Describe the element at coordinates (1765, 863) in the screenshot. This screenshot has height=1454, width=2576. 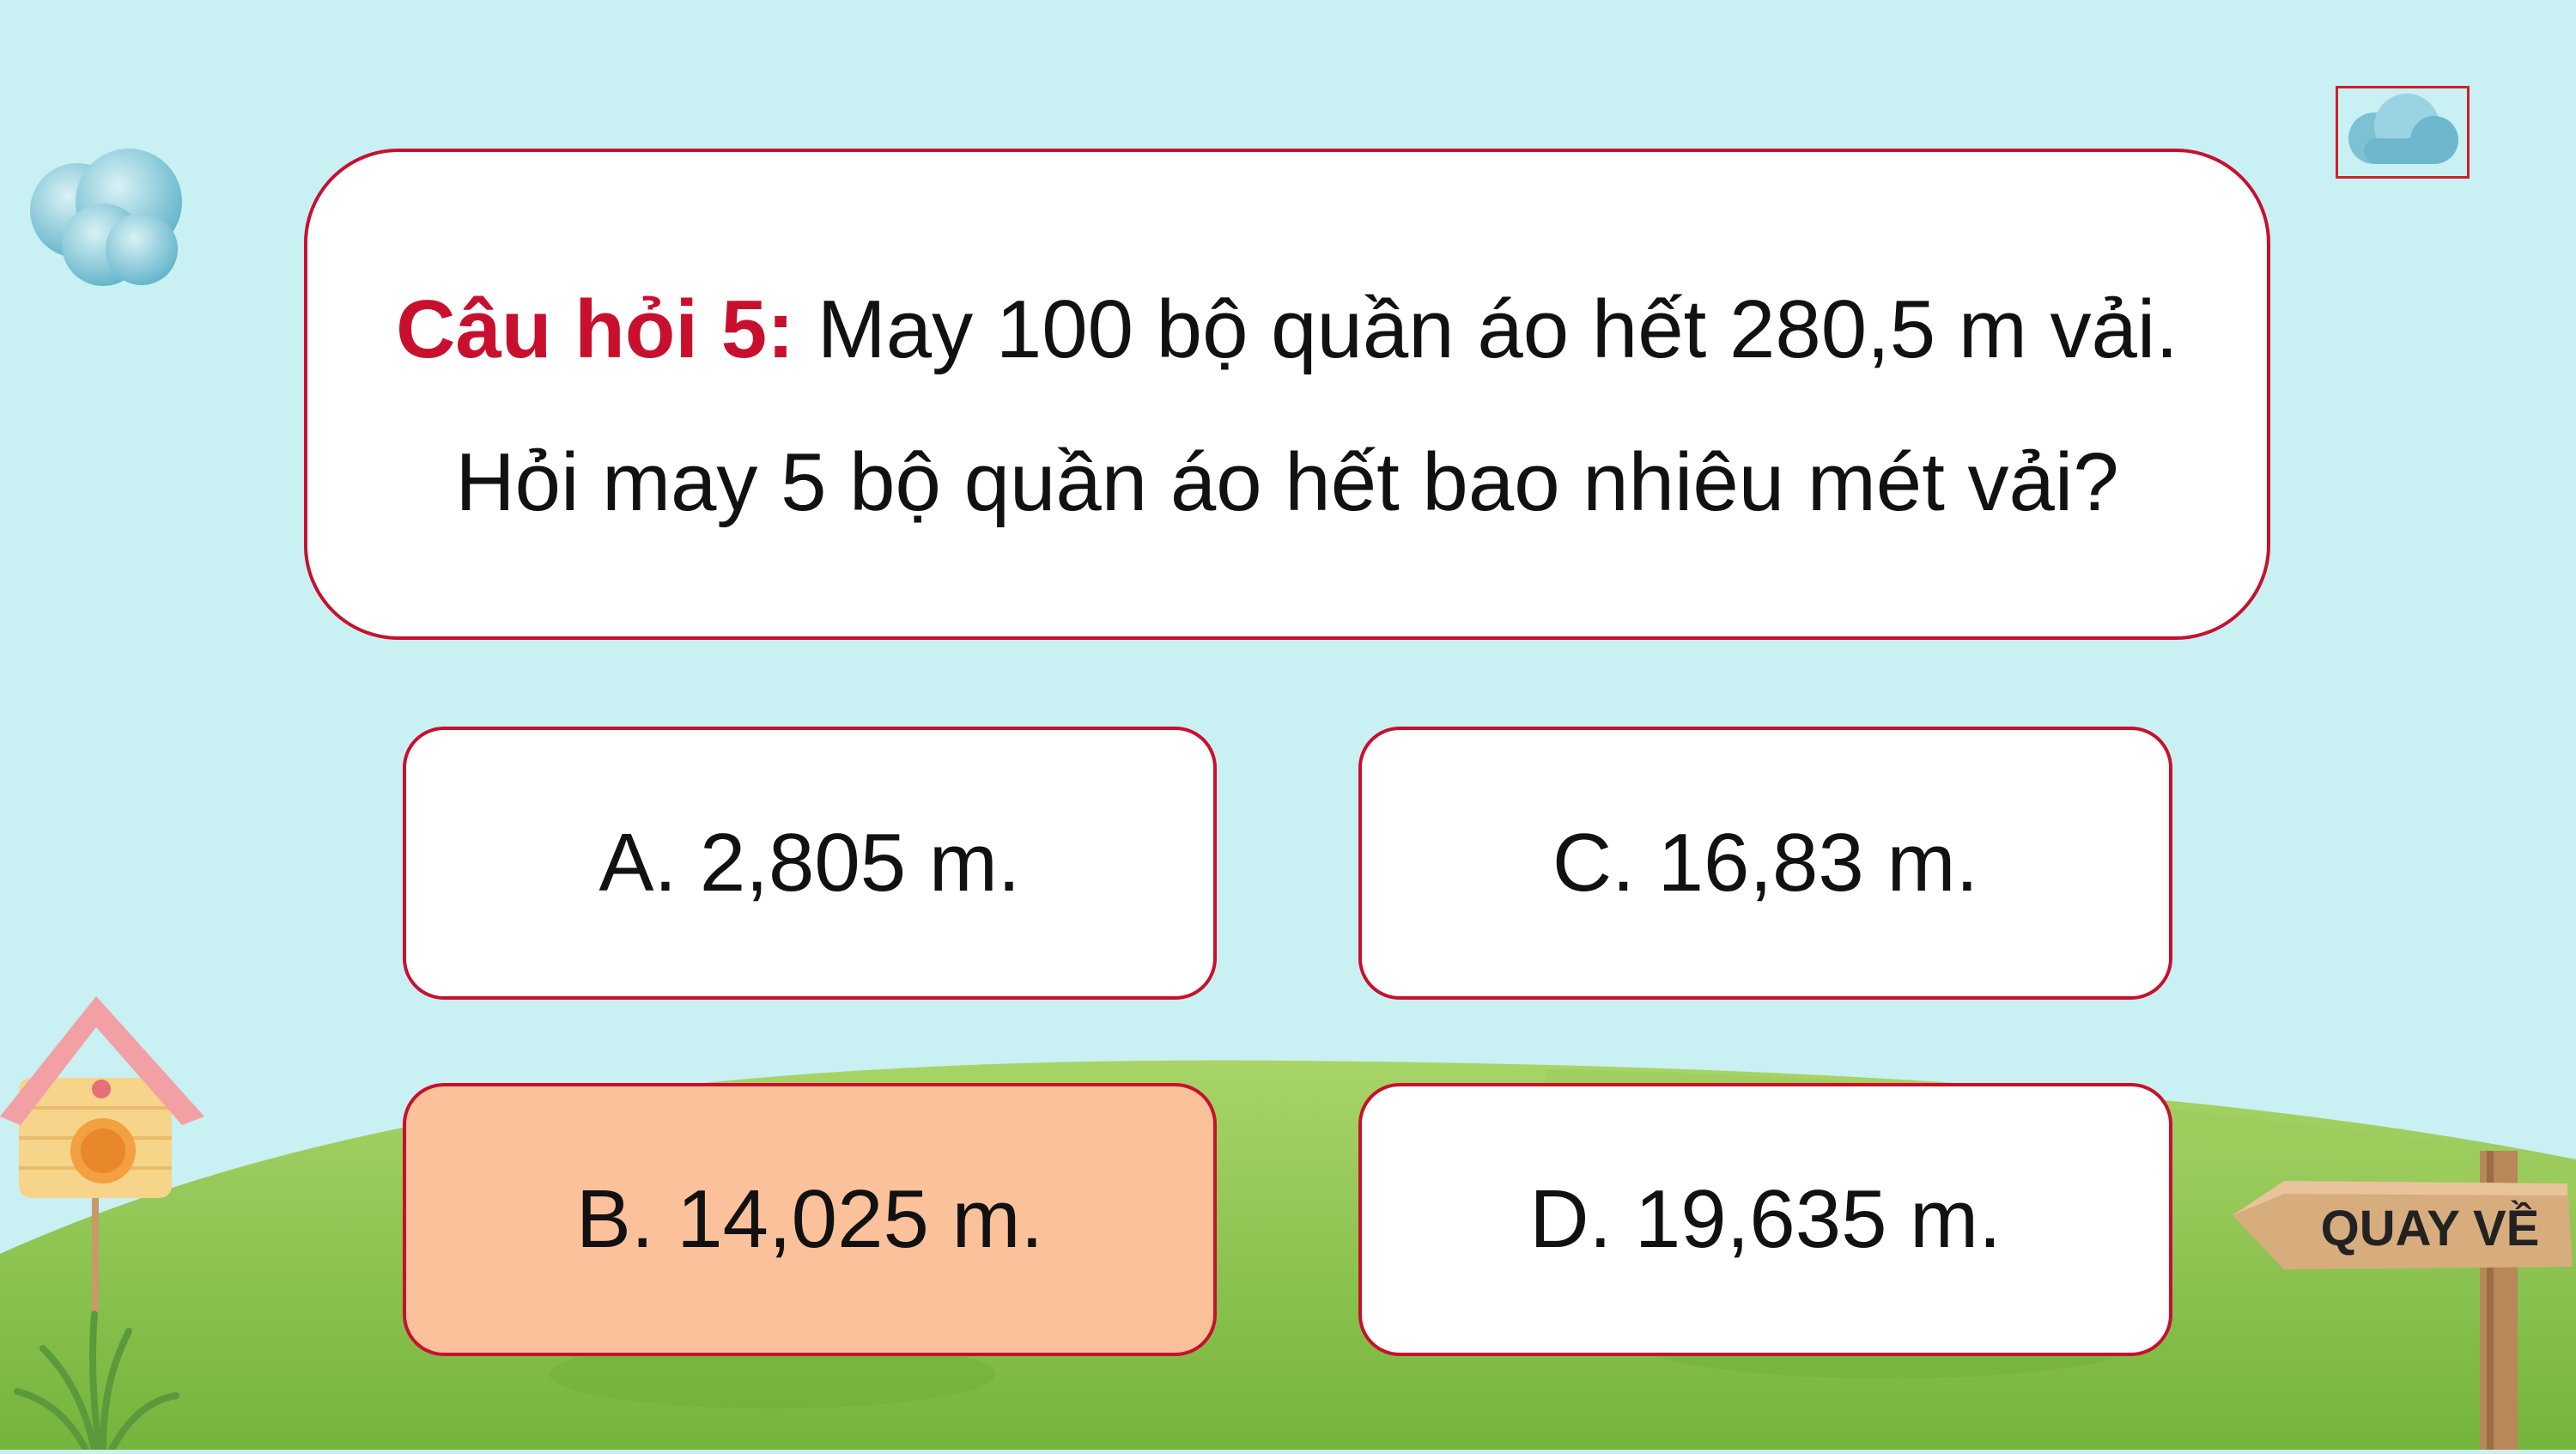
I see `answer-option-c: C. 16,83 m.` at that location.